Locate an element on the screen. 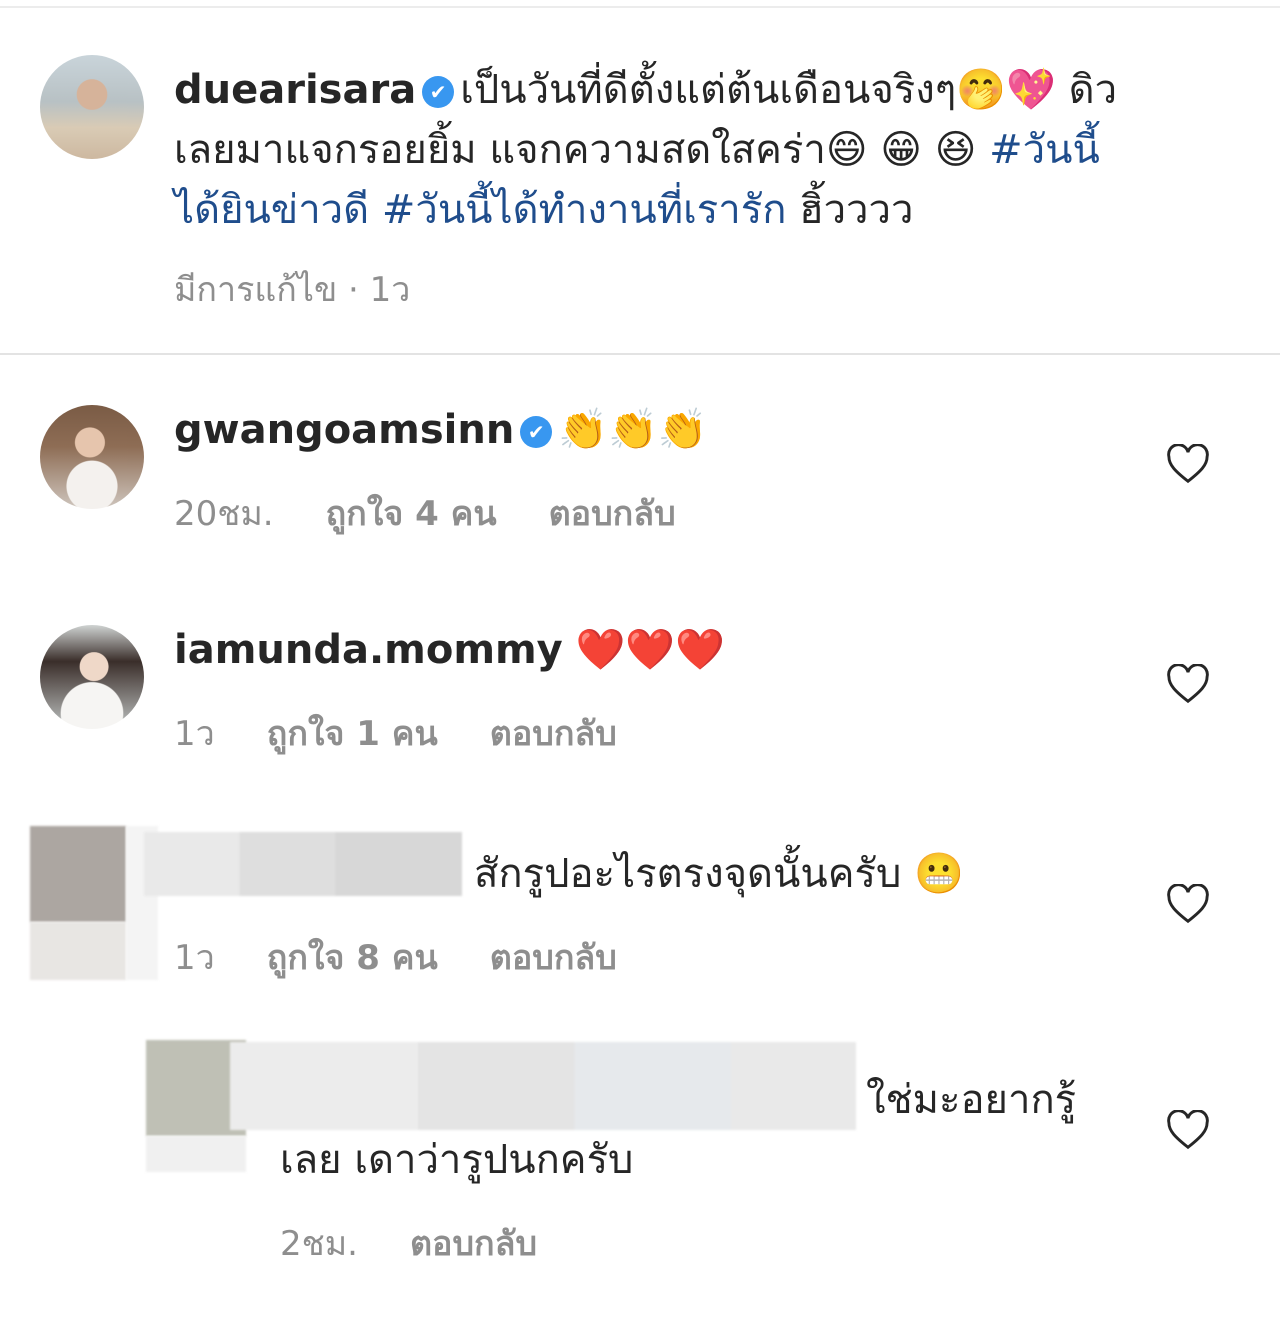 The image size is (1280, 1337). caption-tail: ฮิ้วววว is located at coordinates (856, 210).